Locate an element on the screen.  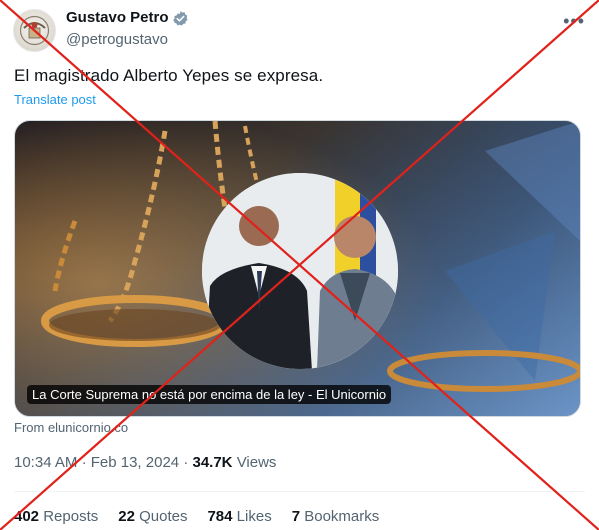
seal-avatar-image is located at coordinates (34, 30).